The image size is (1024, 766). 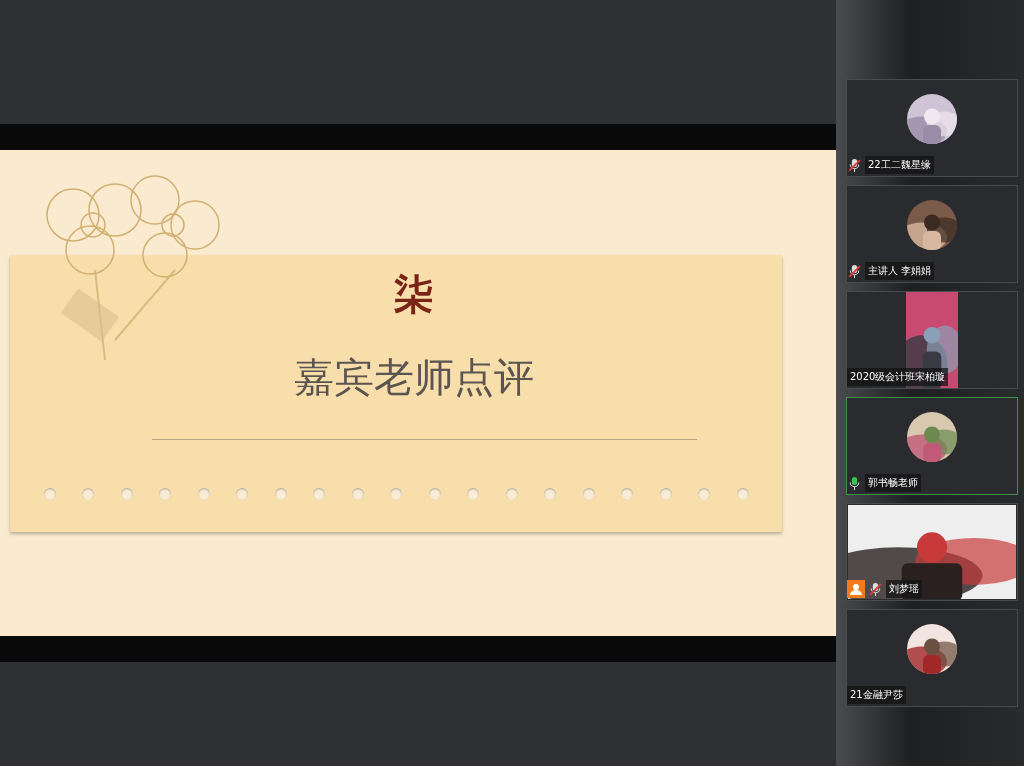 I want to click on participant-tile: 主讲人 李娟娟, so click(x=932, y=234).